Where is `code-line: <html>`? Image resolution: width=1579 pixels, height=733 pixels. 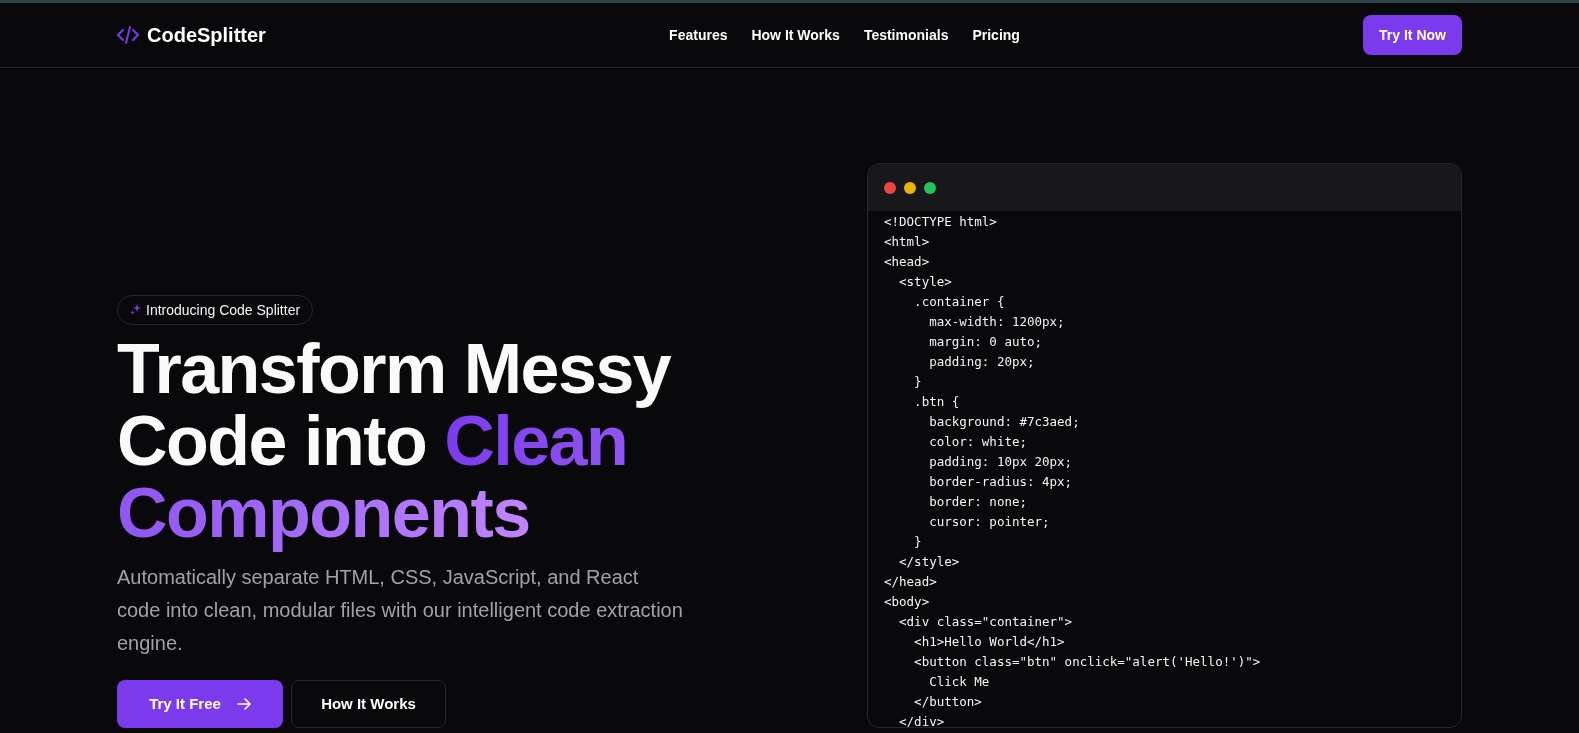 code-line: <html> is located at coordinates (907, 242).